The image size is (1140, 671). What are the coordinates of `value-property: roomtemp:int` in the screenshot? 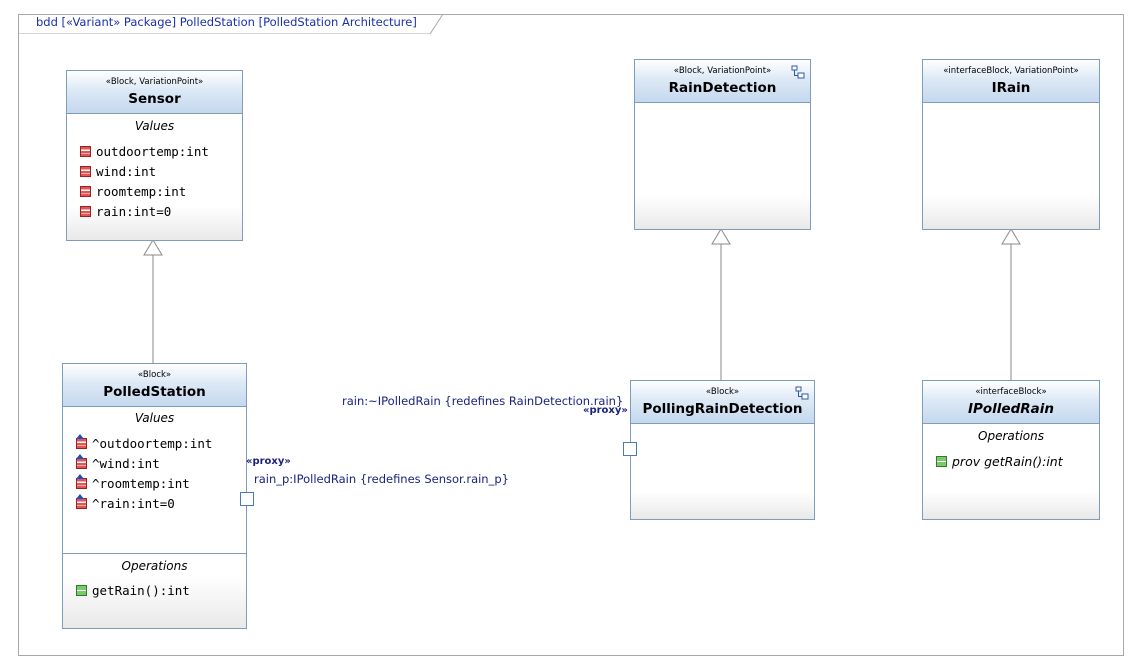 It's located at (133, 192).